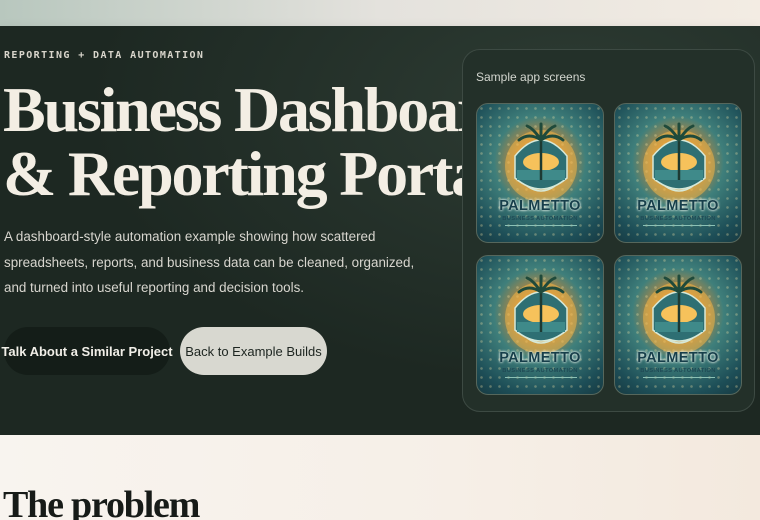 This screenshot has height=520, width=760. I want to click on talk-about-project-button: Talk About a Similar Project, so click(87, 351).